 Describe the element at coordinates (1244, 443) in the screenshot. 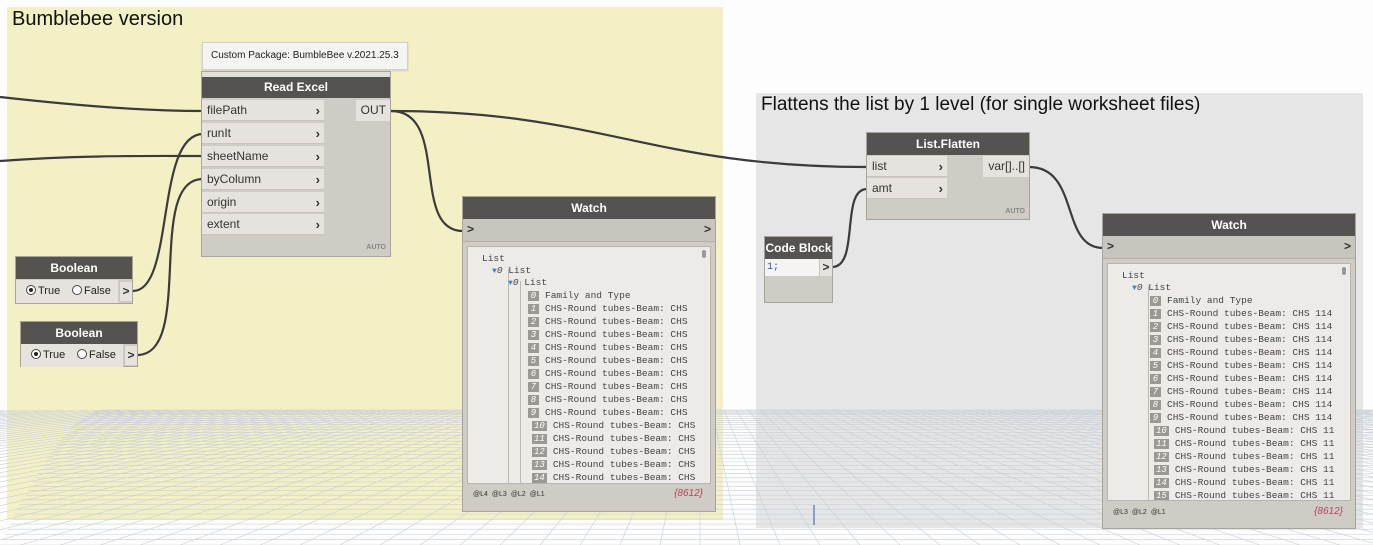

I see `list-item: 11 CHS-Round tubes-Beam: CHS 11` at that location.